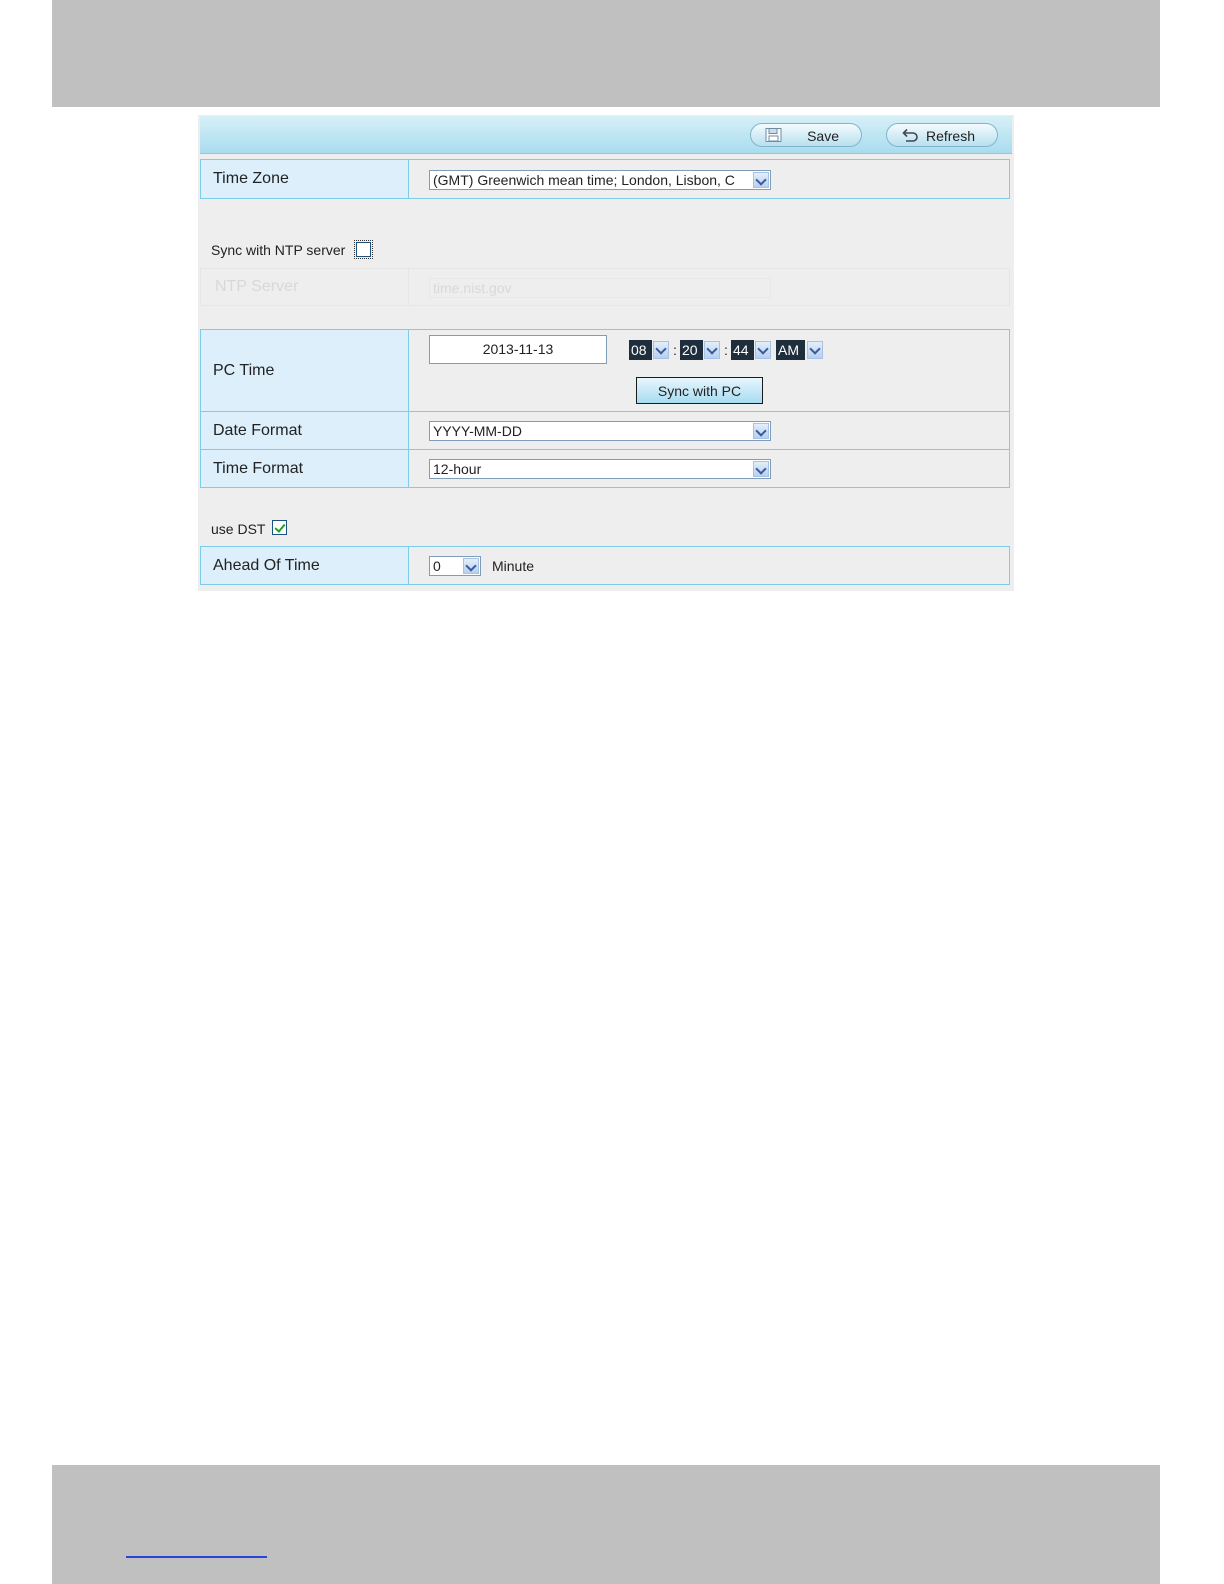  Describe the element at coordinates (910, 135) in the screenshot. I see `refresh-icon` at that location.